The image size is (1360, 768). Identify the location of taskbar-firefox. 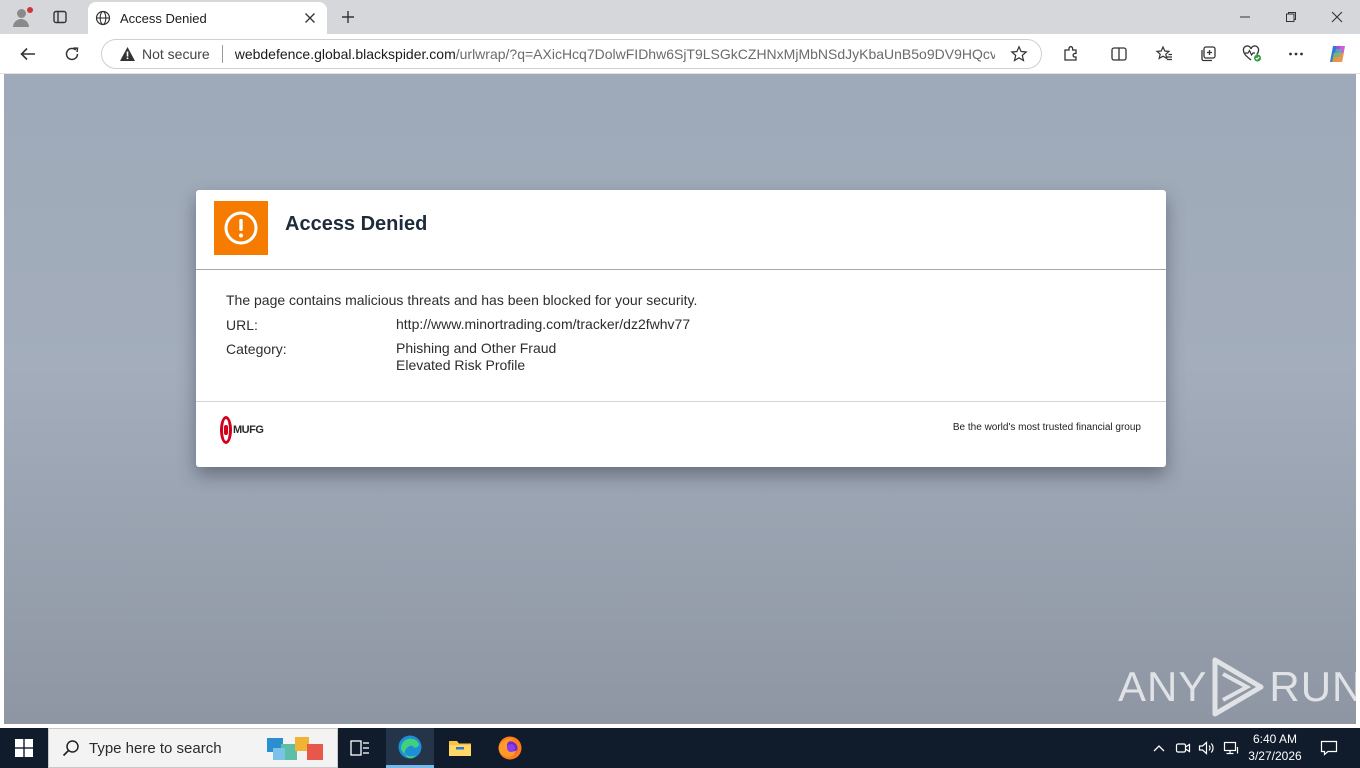
(510, 748).